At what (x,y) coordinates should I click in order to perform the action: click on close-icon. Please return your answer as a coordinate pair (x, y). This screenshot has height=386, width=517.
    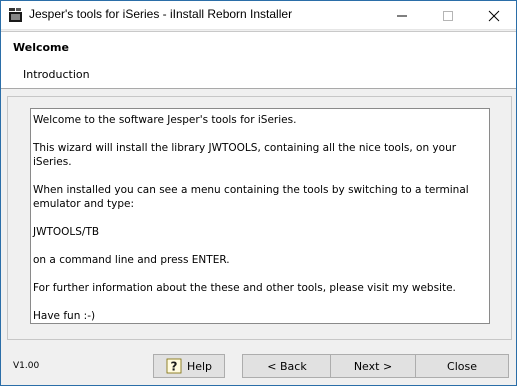
    Looking at the image, I should click on (494, 16).